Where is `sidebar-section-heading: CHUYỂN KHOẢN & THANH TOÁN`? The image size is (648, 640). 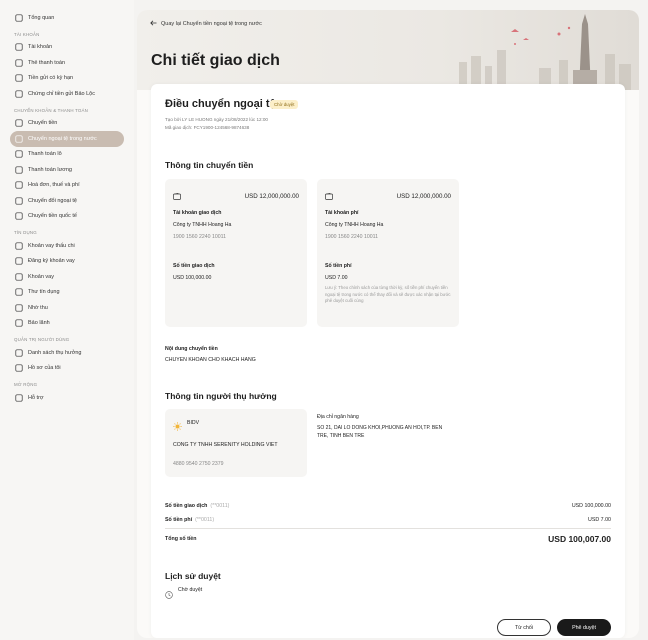 sidebar-section-heading: CHUYỂN KHOẢN & THANH TOÁN is located at coordinates (51, 110).